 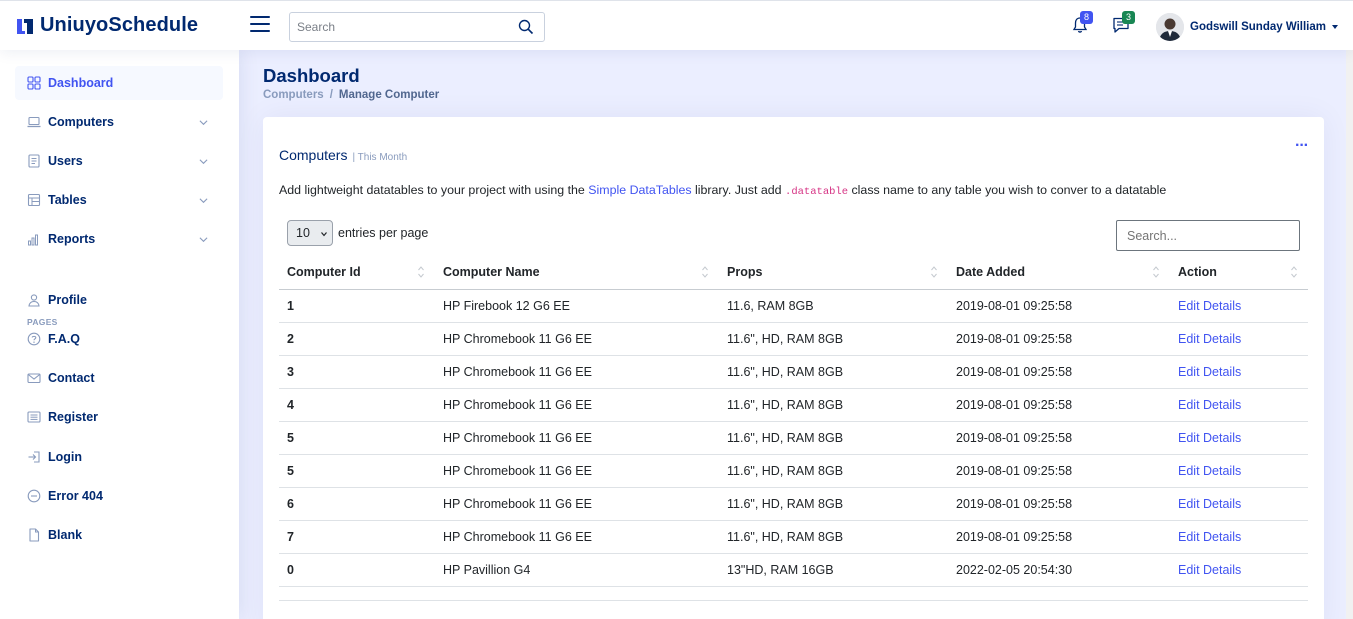 I want to click on code-snippet: .datatable, so click(x=817, y=192).